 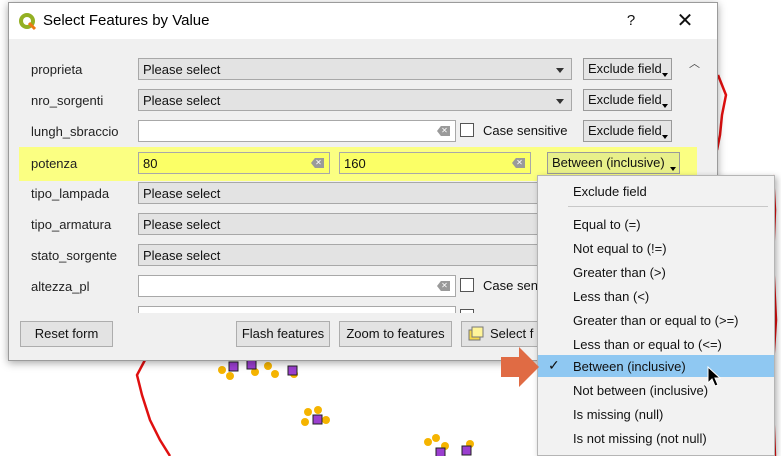 What do you see at coordinates (629, 366) in the screenshot?
I see `menu-item-label: Between (inclusive)` at bounding box center [629, 366].